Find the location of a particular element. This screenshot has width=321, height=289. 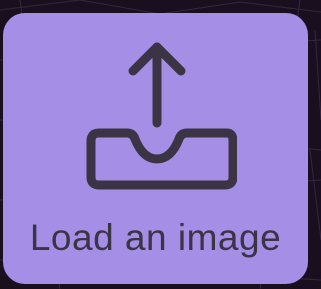

load-image-label: Load an image is located at coordinates (155, 237).